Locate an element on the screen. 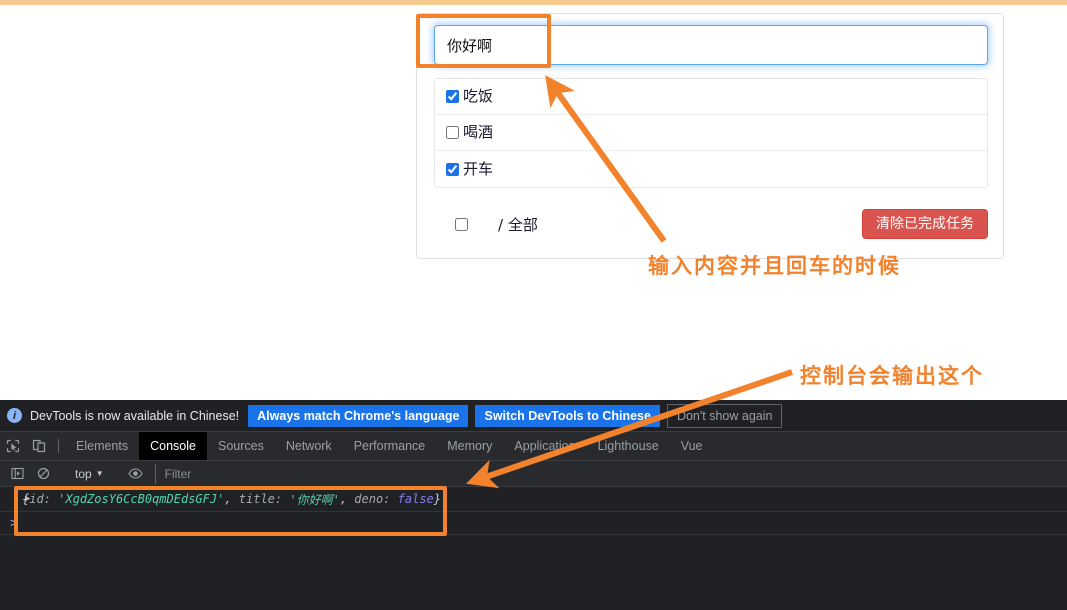  always-match-language-button: Always match Chrome's language is located at coordinates (358, 415).